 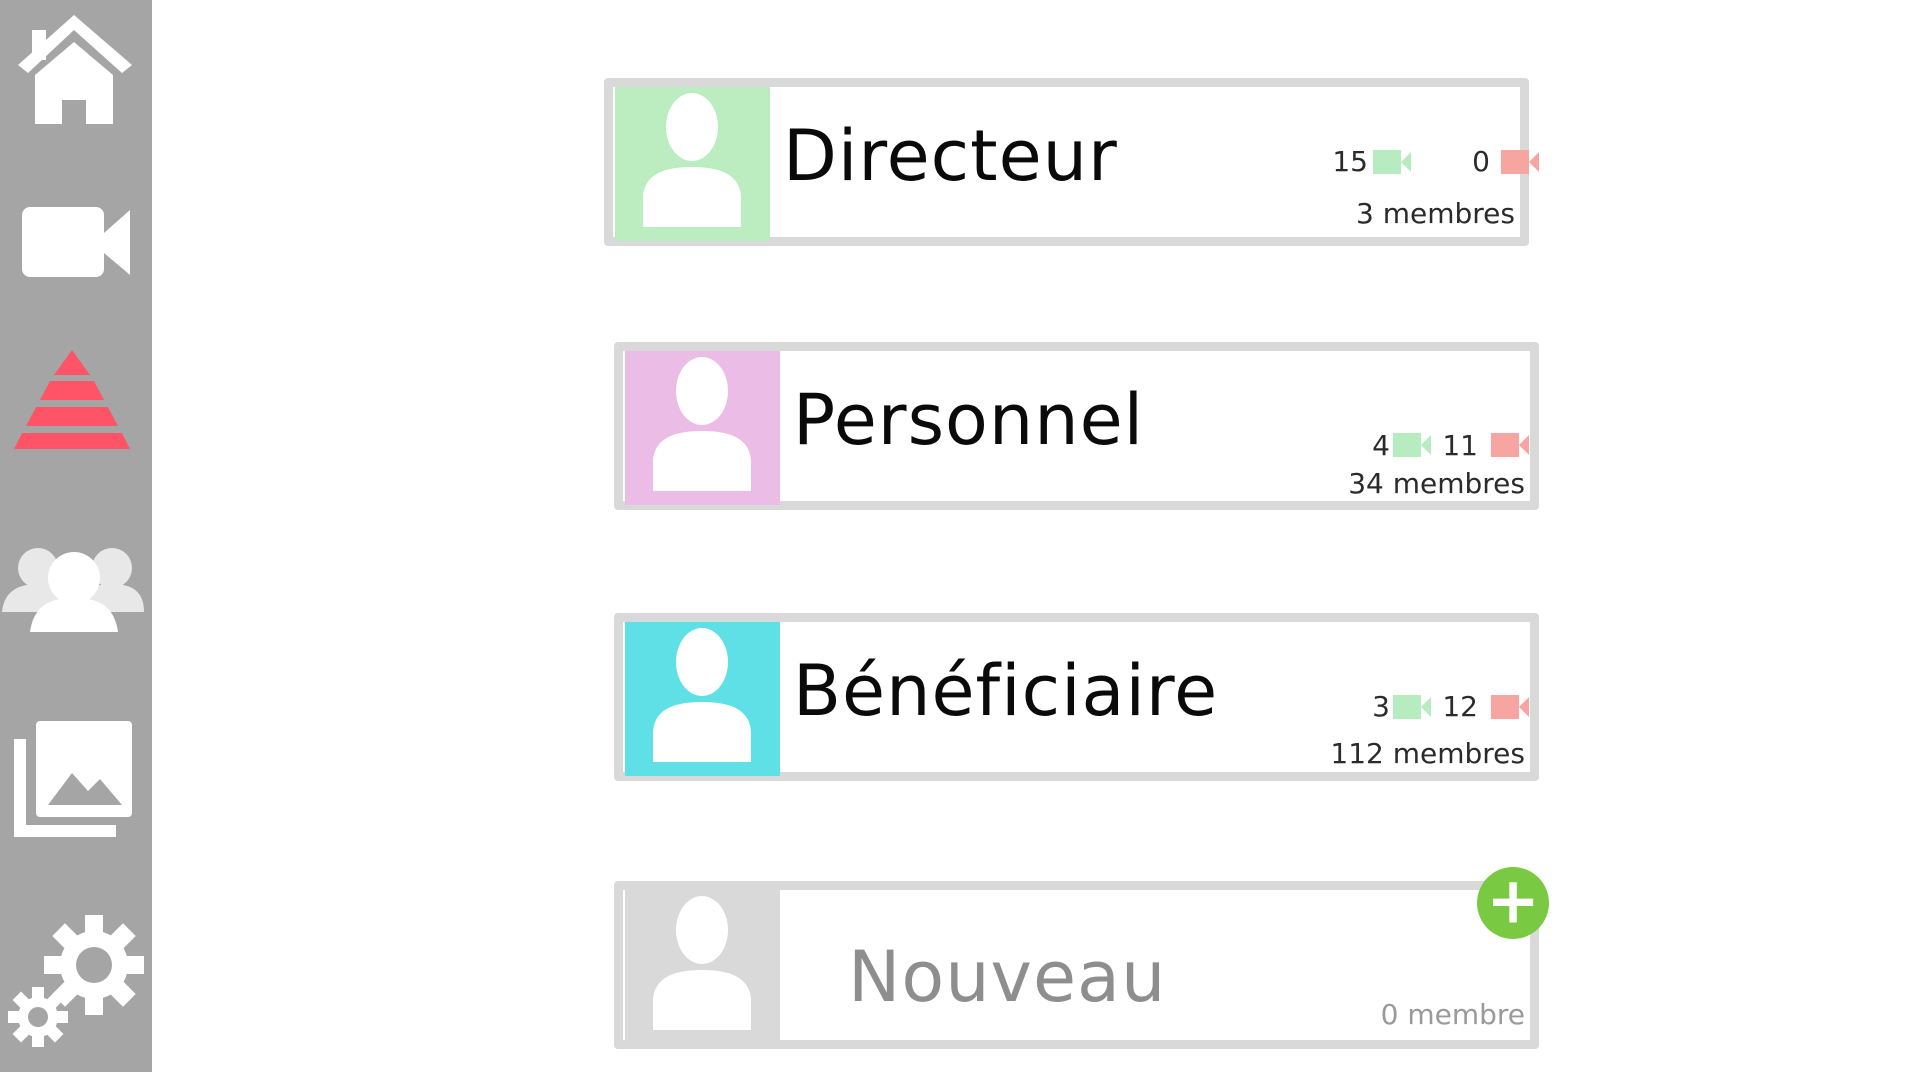 I want to click on group-name: Nouveau, so click(x=1007, y=977).